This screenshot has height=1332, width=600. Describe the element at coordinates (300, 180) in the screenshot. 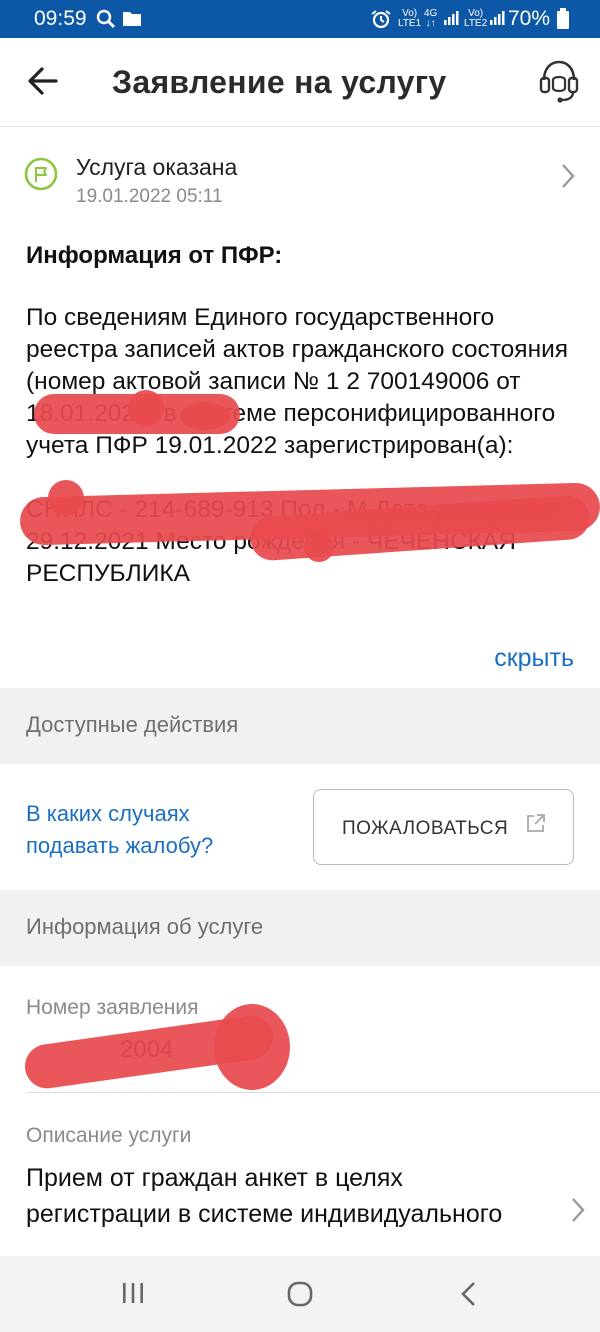

I see `service-status-row: Услуга оказана 19.01.2022 05:11` at that location.